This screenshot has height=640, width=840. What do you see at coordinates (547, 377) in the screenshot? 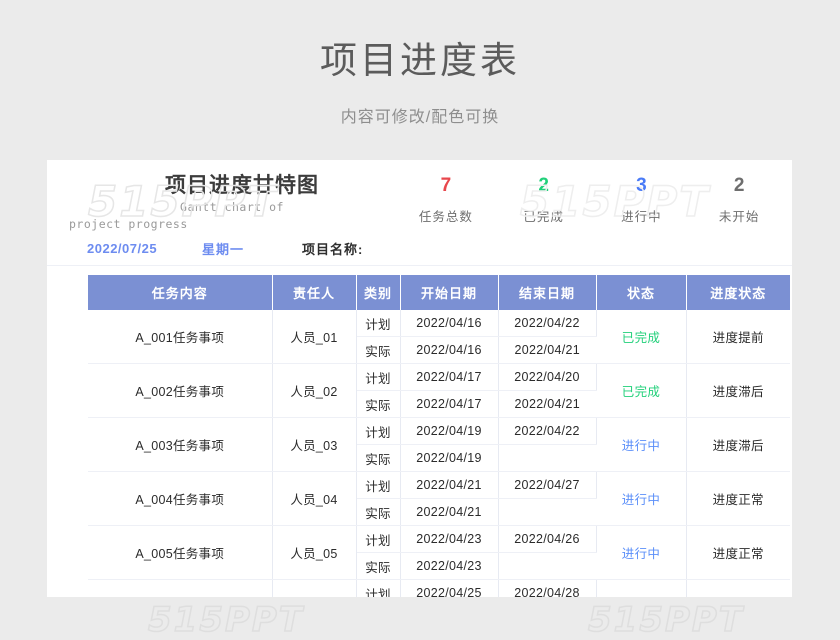
I see `cell-plan-end: 2022/04/20` at bounding box center [547, 377].